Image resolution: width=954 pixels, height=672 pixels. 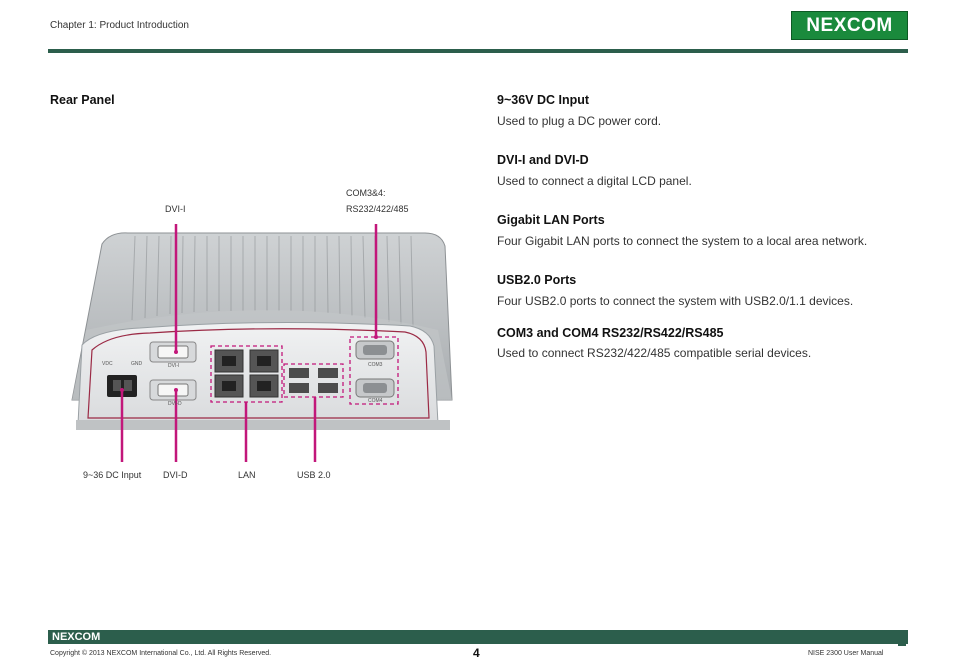 What do you see at coordinates (175, 209) in the screenshot?
I see `callout-dvi-i: DVI-I` at bounding box center [175, 209].